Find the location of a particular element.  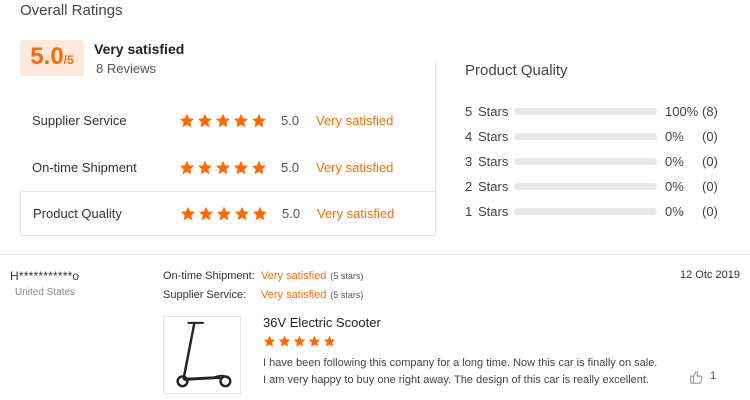

rating-label: Supplier Service is located at coordinates (79, 120).